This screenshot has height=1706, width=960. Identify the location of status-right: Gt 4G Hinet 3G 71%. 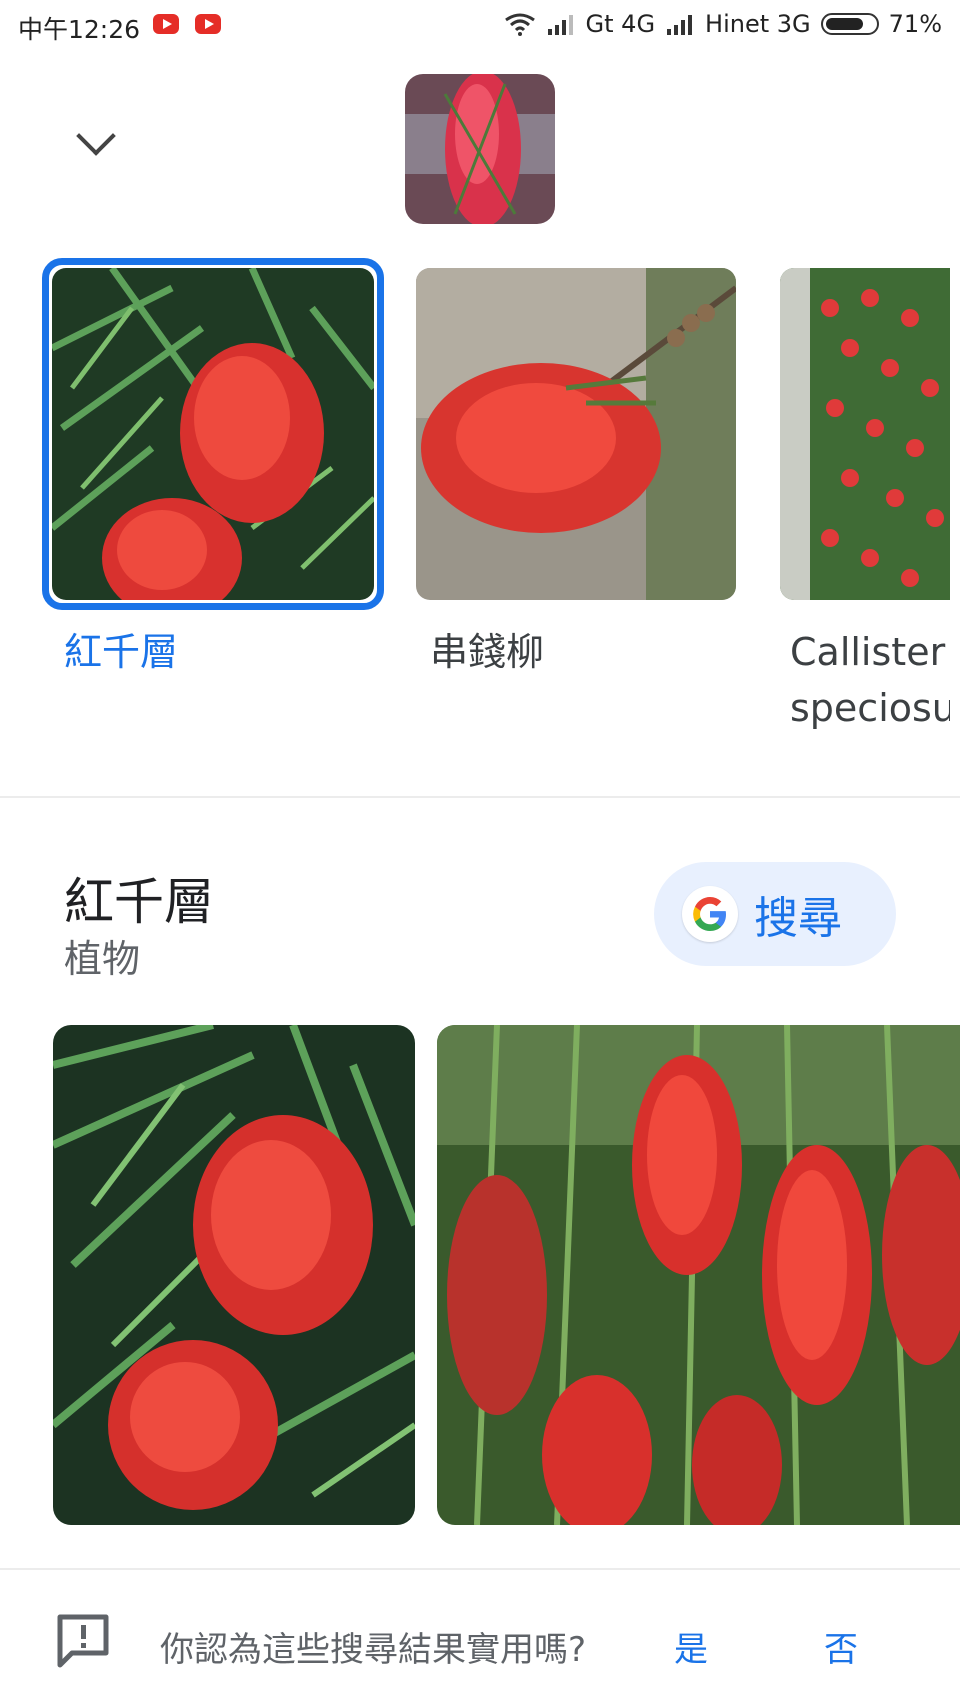
(723, 24).